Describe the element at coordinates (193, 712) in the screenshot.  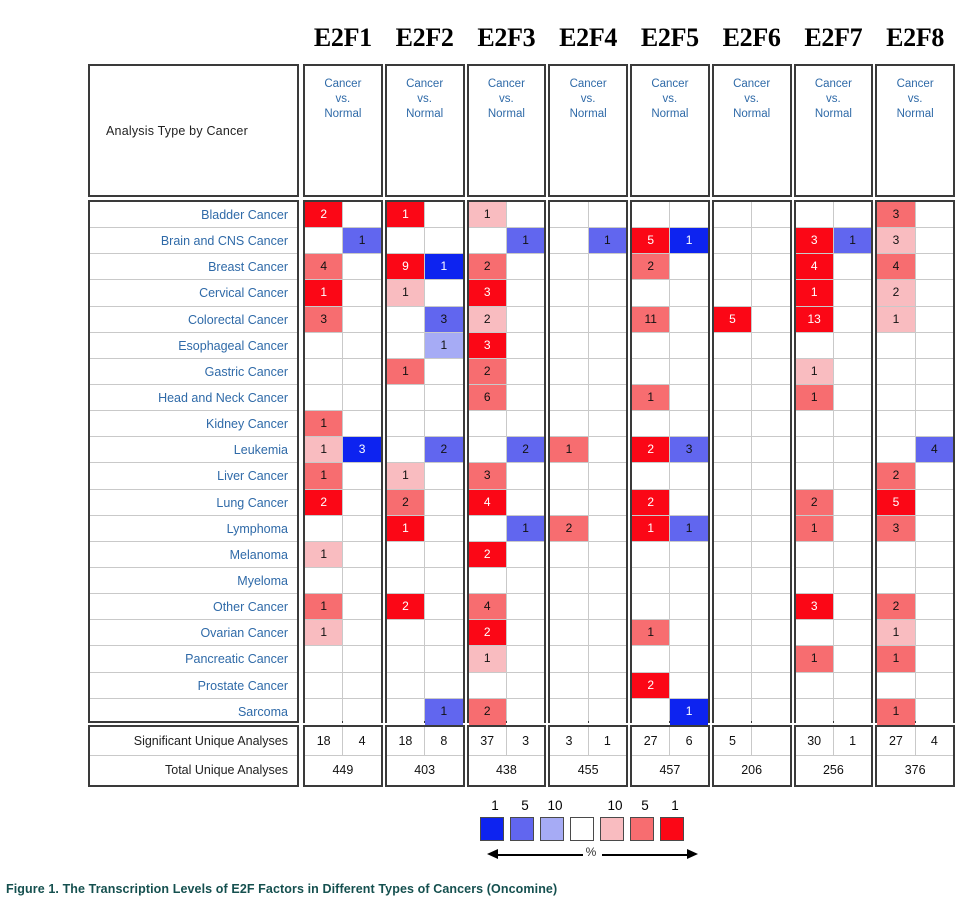
I see `row-label-sarcoma: Sarcoma` at that location.